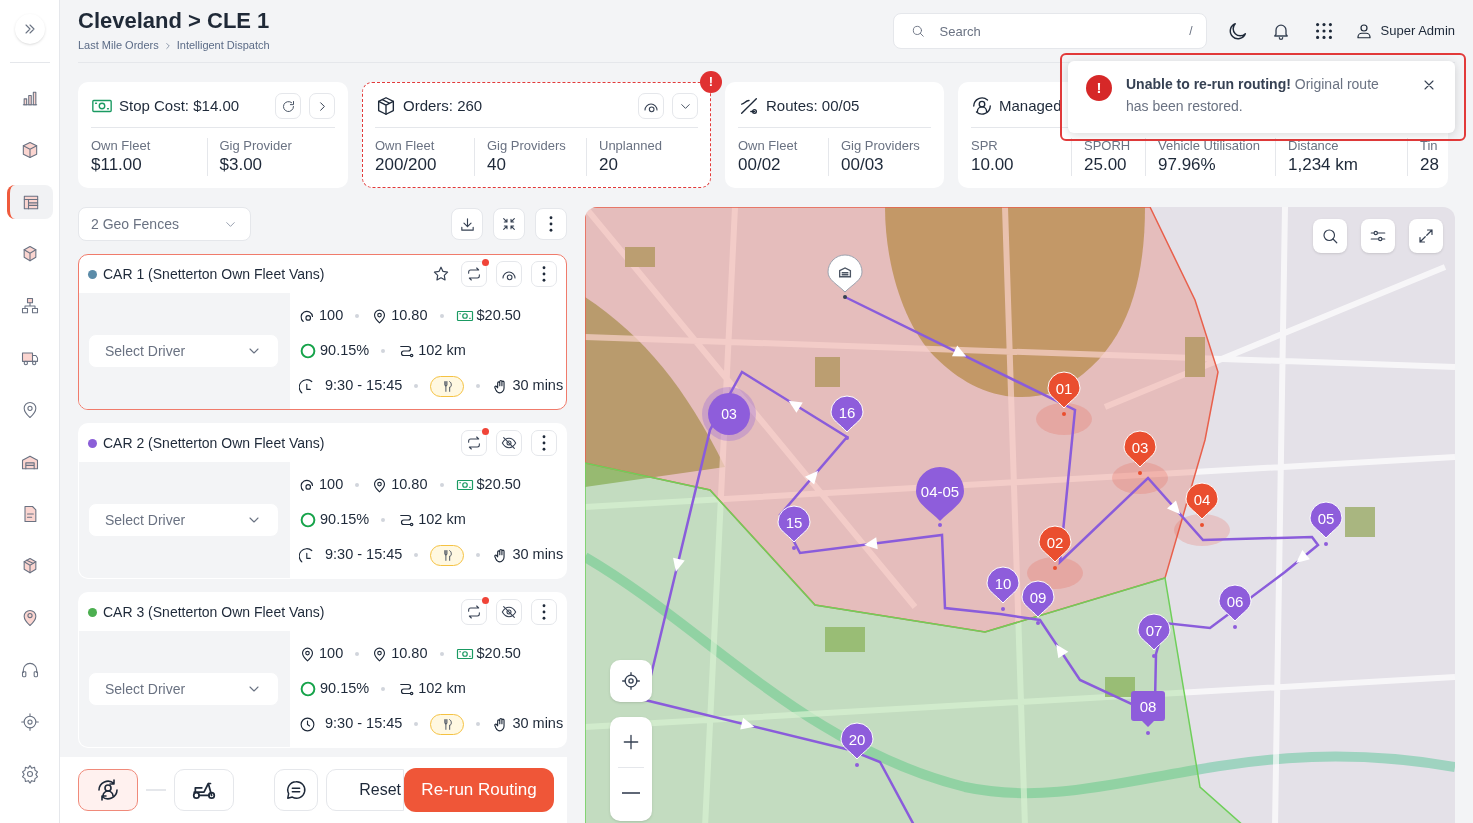 This screenshot has height=823, width=1473. Describe the element at coordinates (214, 443) in the screenshot. I see `vehicle-name: CAR 2 (Snetterton Own Fleet Vans)` at that location.